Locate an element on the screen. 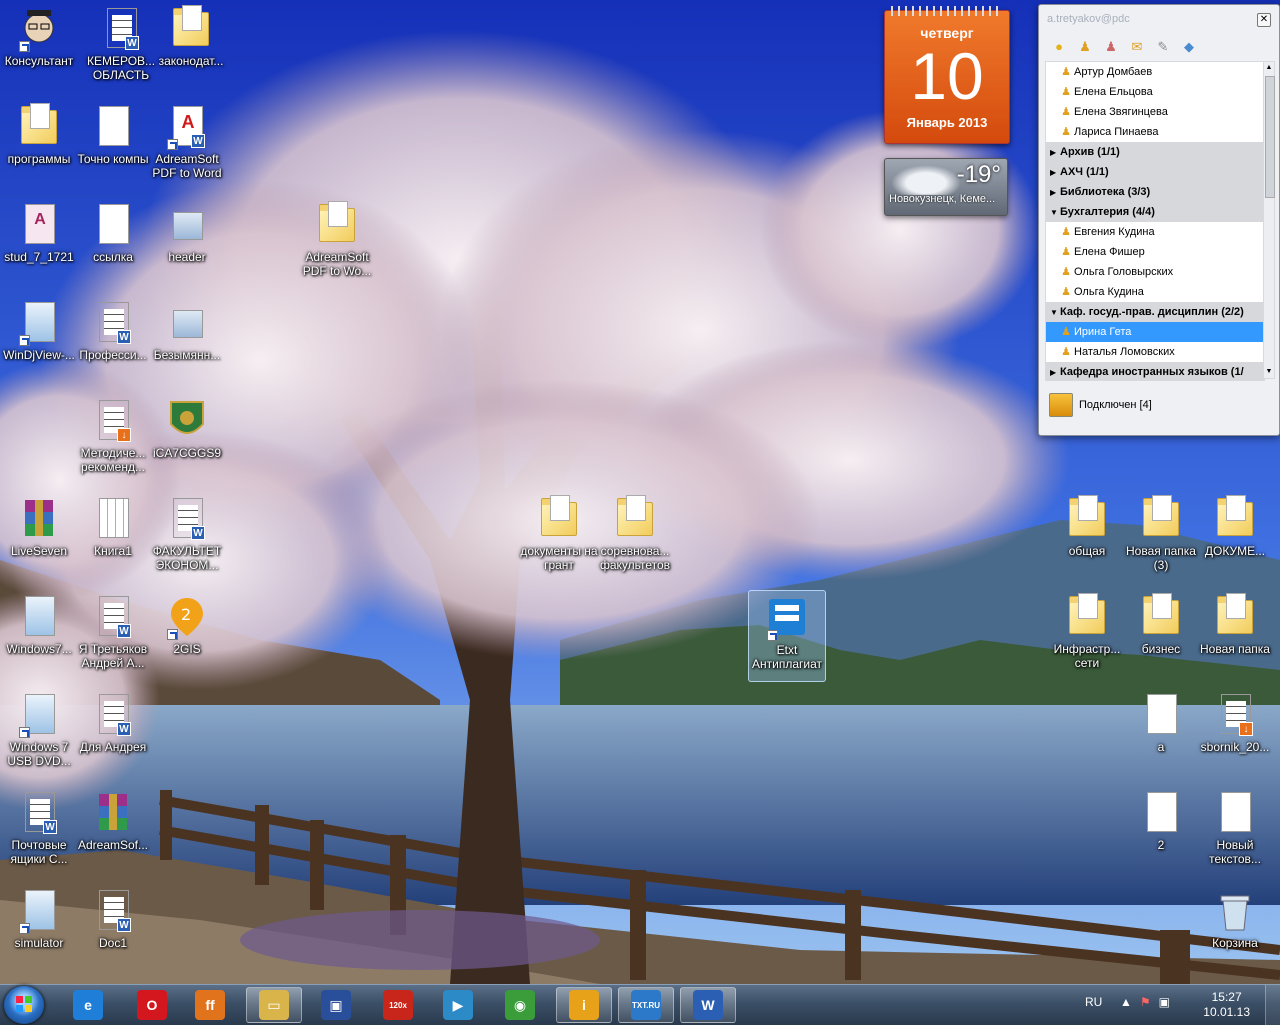 The height and width of the screenshot is (1025, 1280). desktop-icon-label: AdreamSoft PDF to Word is located at coordinates (187, 166).